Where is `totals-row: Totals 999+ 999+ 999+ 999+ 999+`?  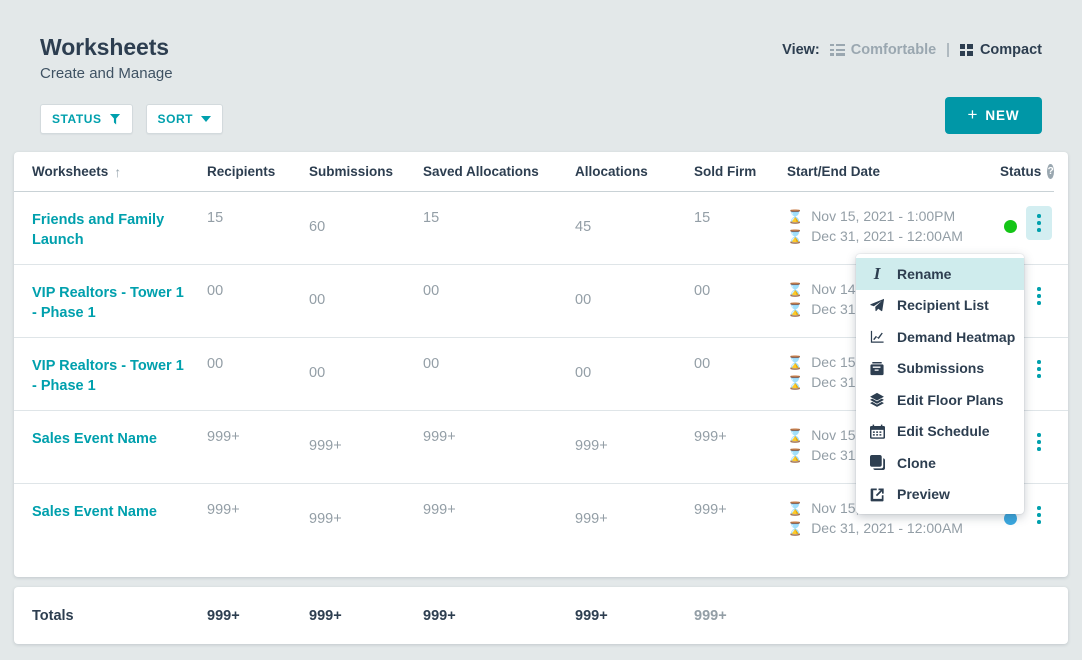 totals-row: Totals 999+ 999+ 999+ 999+ 999+ is located at coordinates (541, 615).